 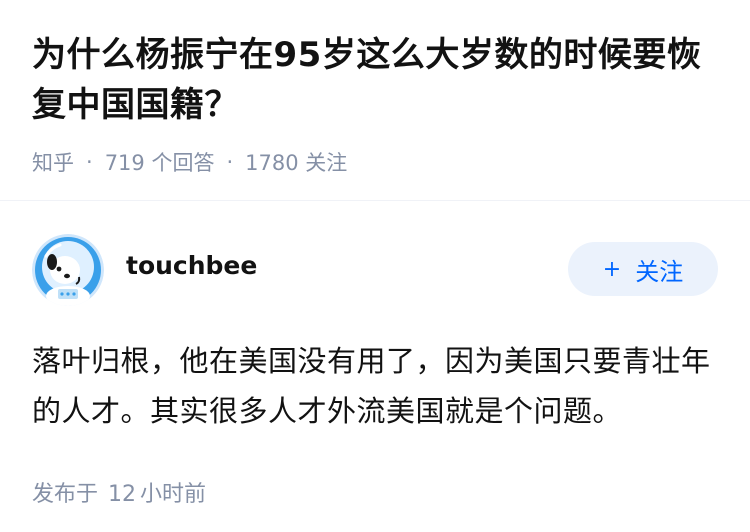 What do you see at coordinates (659, 271) in the screenshot?
I see `follow-button-label: 关注` at bounding box center [659, 271].